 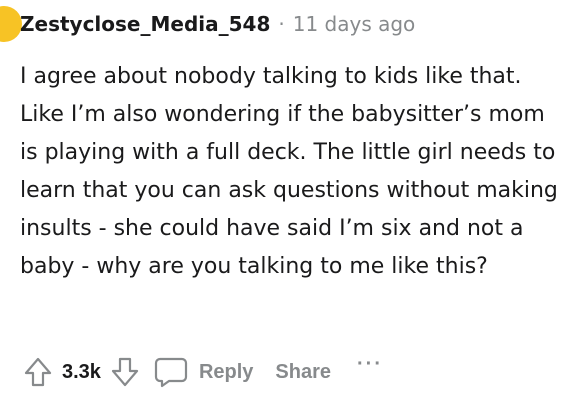 I want to click on reply-button: Reply, so click(x=203, y=372).